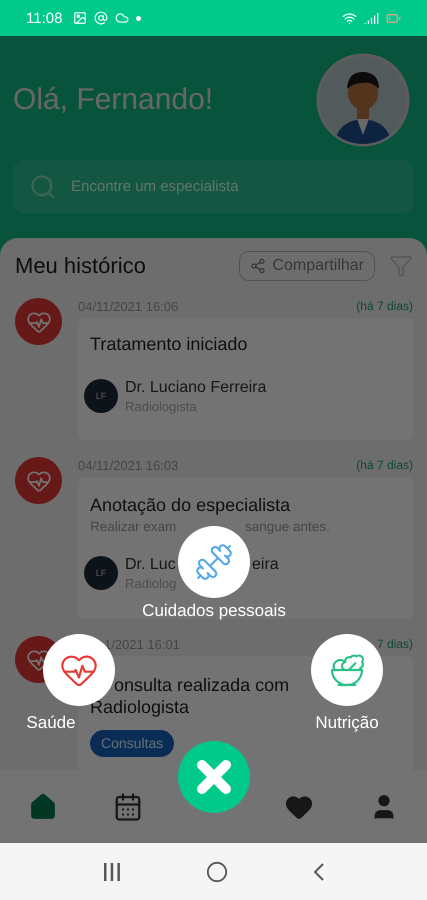  Describe the element at coordinates (132, 743) in the screenshot. I see `category-tag: Consultas` at that location.